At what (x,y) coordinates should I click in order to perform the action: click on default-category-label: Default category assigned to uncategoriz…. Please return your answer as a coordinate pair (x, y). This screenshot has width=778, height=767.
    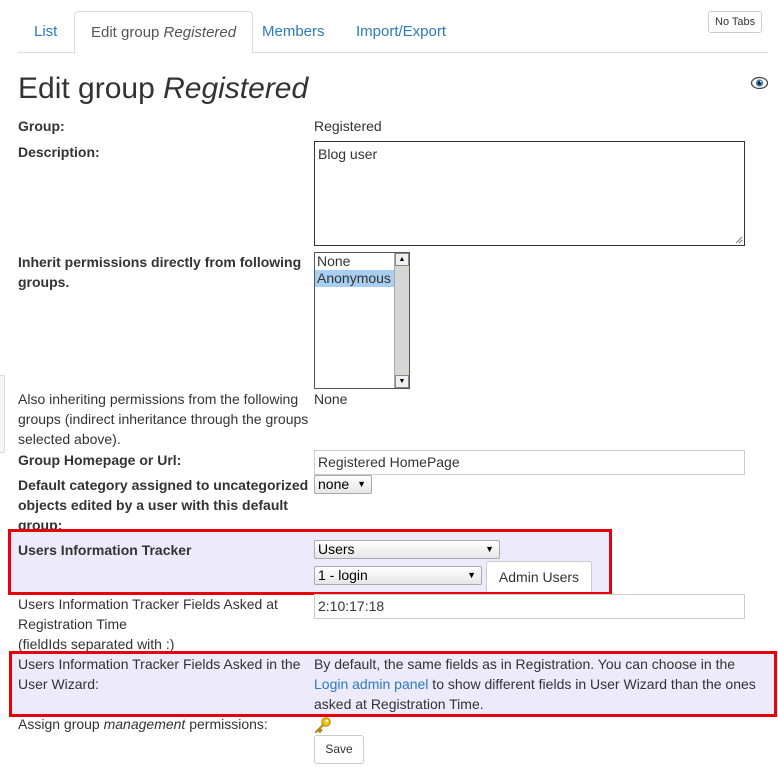
    Looking at the image, I should click on (163, 505).